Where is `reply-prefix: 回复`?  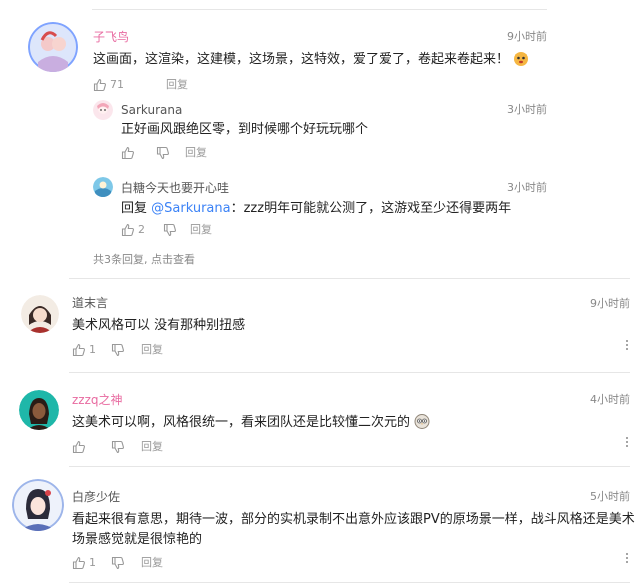 reply-prefix: 回复 is located at coordinates (136, 208).